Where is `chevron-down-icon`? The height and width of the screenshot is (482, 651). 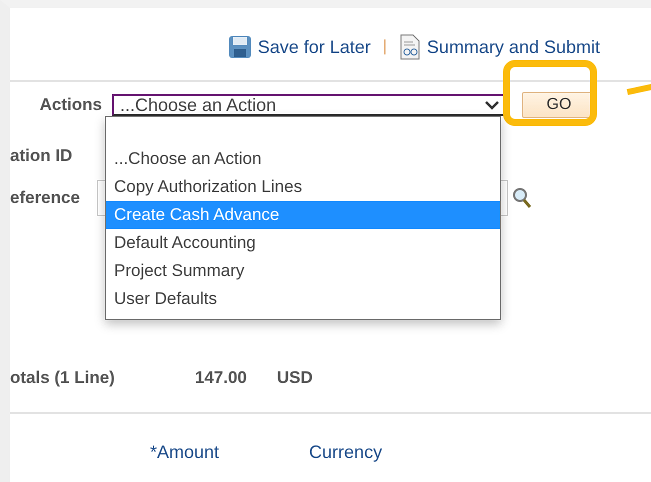 chevron-down-icon is located at coordinates (492, 105).